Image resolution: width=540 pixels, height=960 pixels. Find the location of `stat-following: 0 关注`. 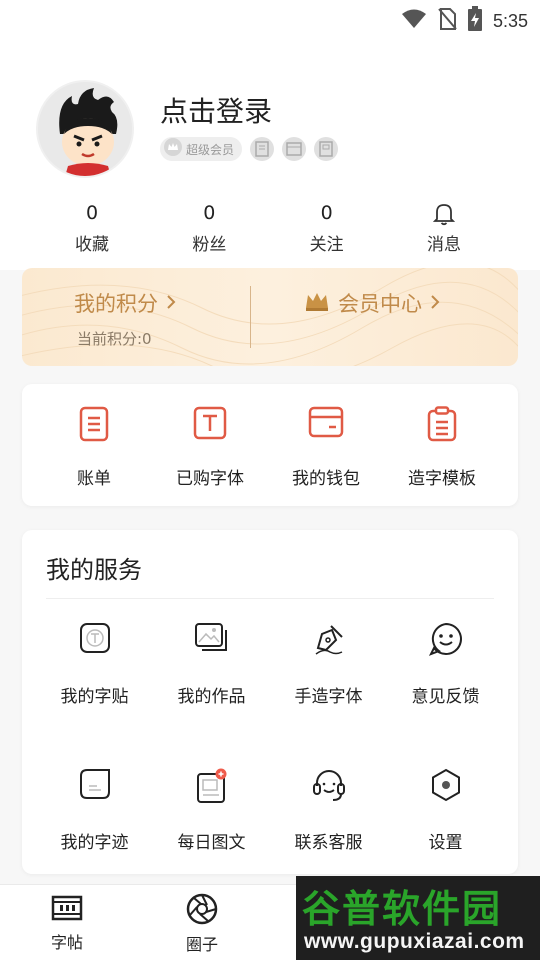

stat-following: 0 关注 is located at coordinates (327, 227).